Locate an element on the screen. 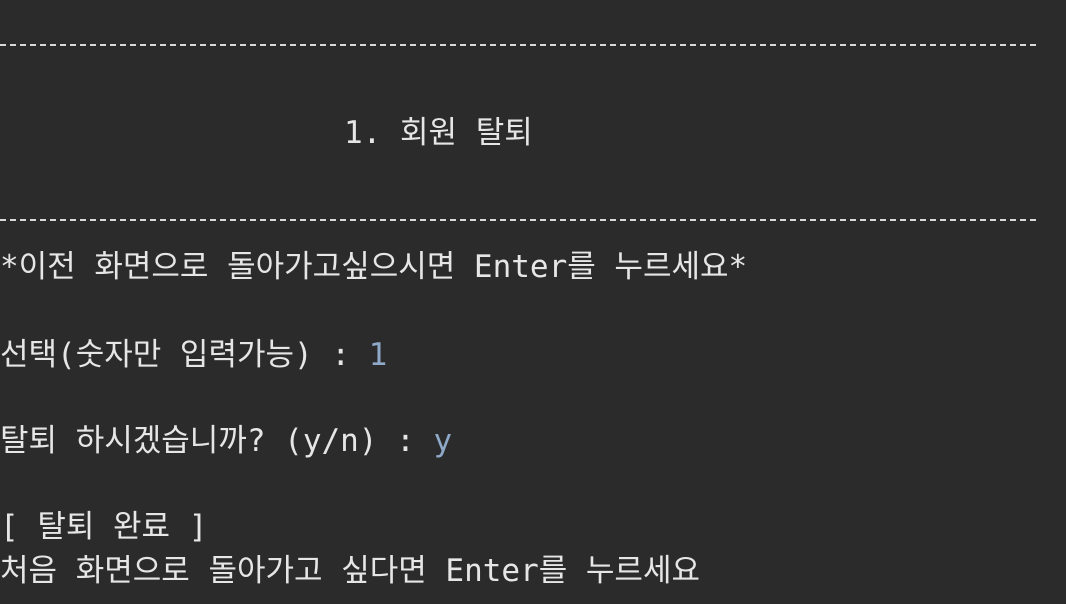  confirm-prompt-line: 탈퇴 하시겠습니까? (y/n) : y is located at coordinates (226, 441).